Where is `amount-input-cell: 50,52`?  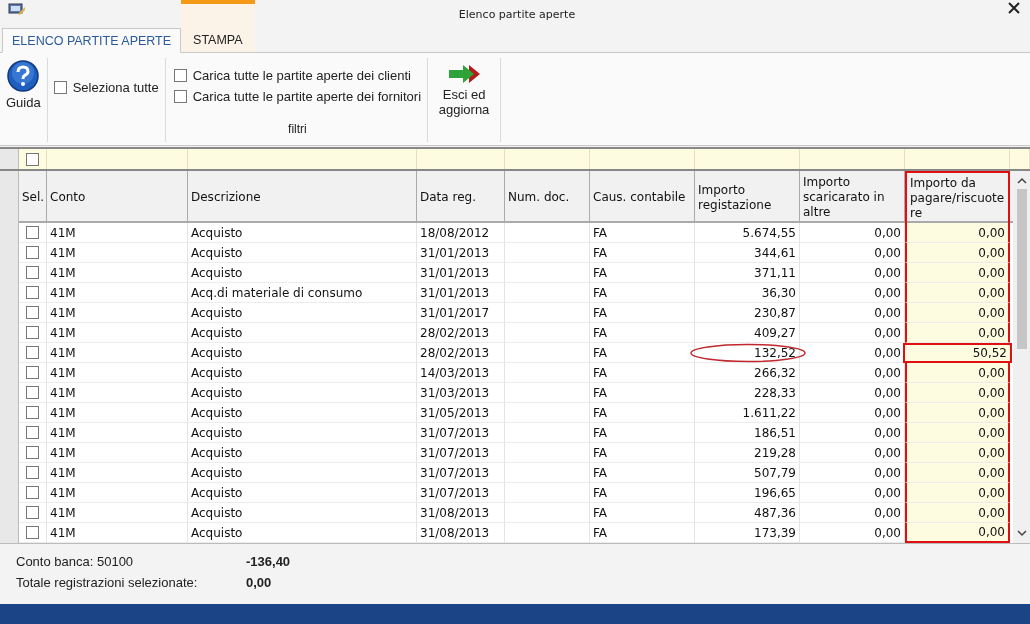 amount-input-cell: 50,52 is located at coordinates (957, 353).